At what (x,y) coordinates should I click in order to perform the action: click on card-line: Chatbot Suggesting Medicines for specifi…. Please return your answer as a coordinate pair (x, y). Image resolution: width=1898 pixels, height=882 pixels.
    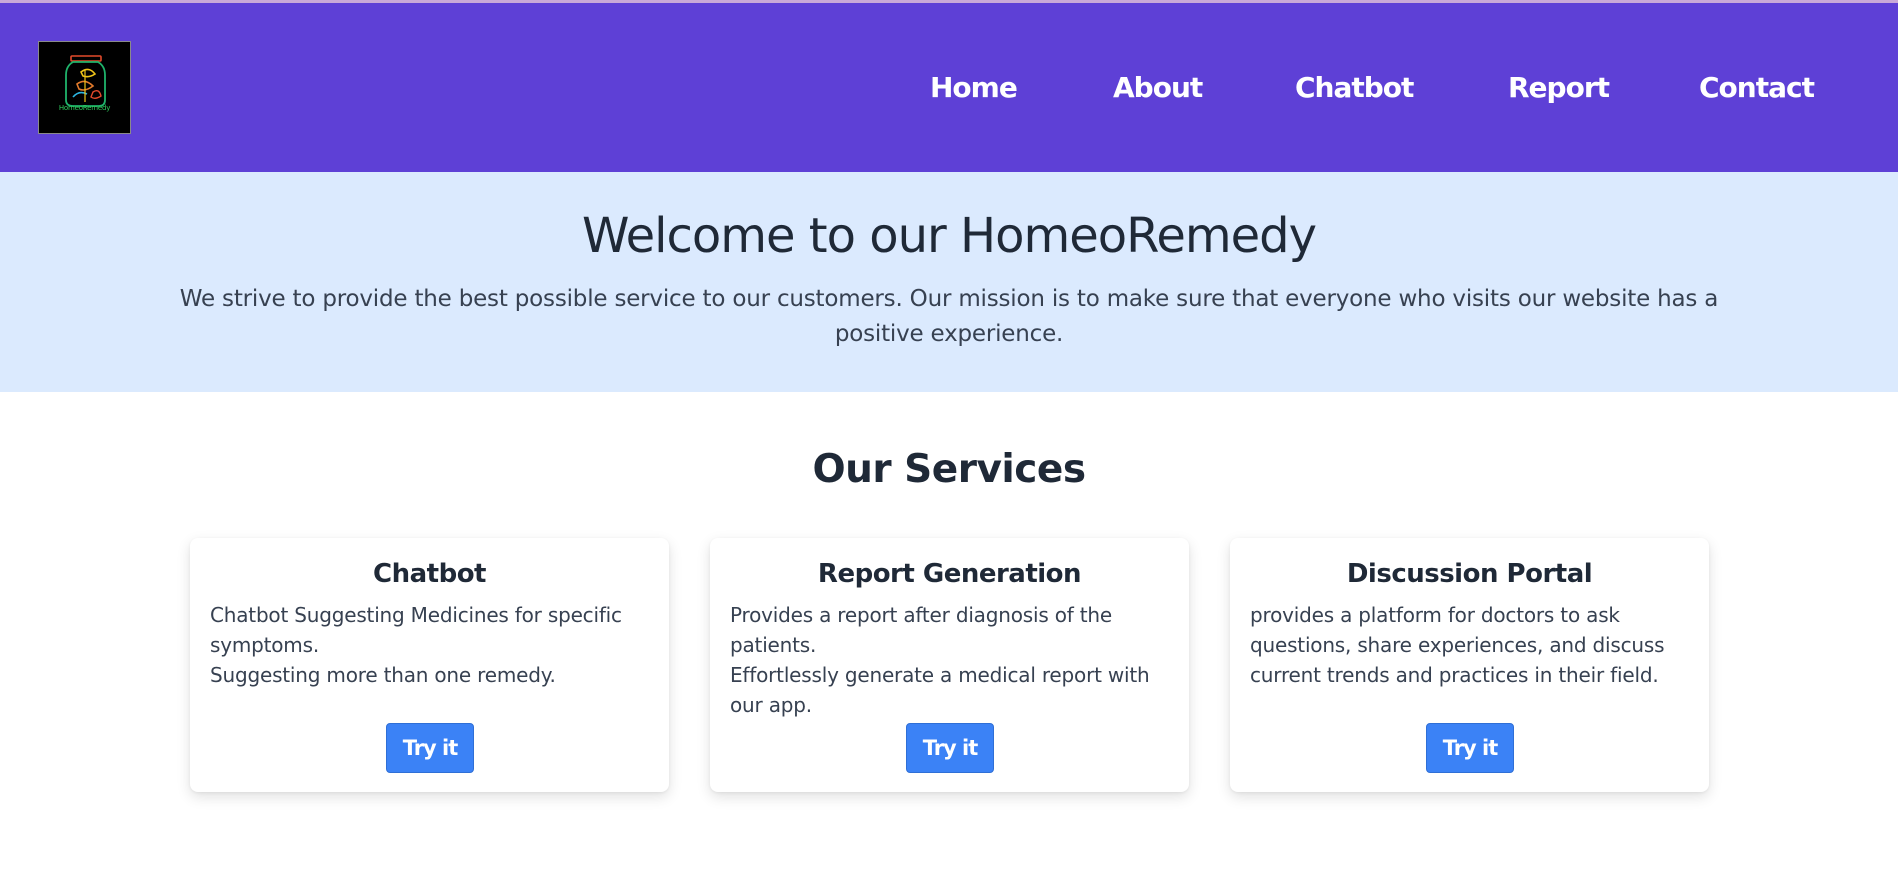
    Looking at the image, I should click on (416, 630).